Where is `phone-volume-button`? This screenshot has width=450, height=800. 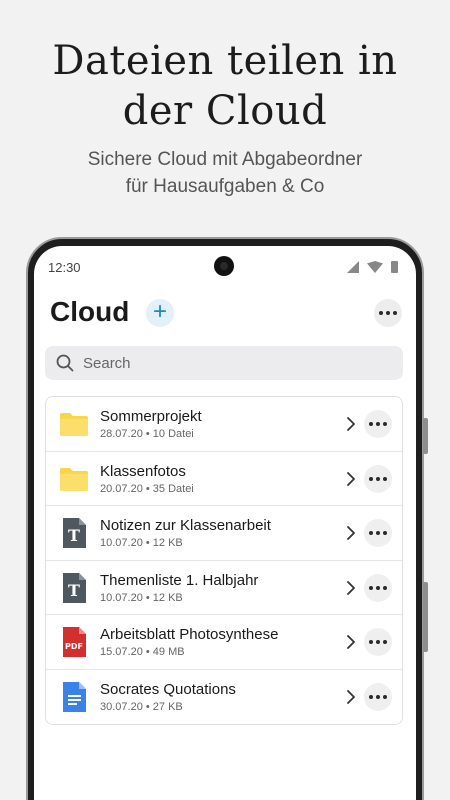
phone-volume-button is located at coordinates (425, 617).